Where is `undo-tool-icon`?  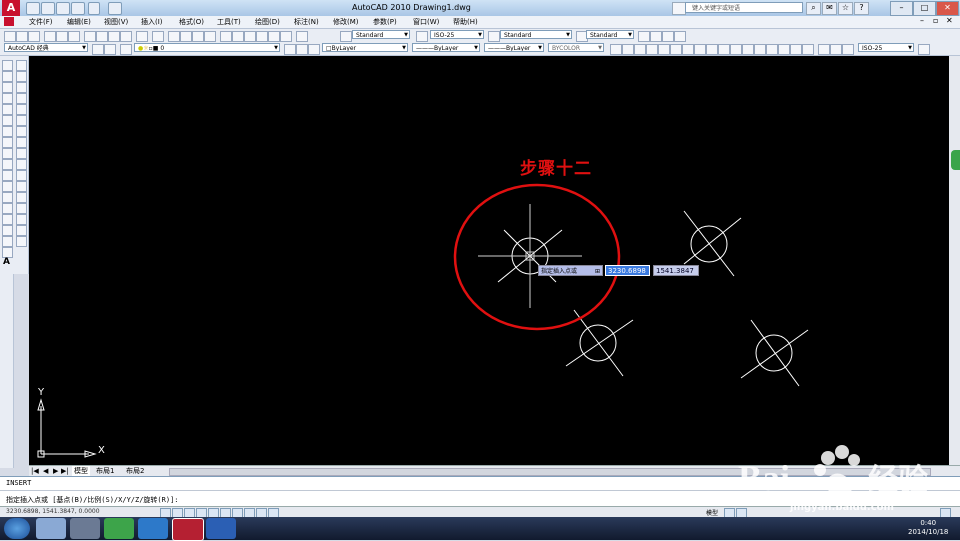 undo-tool-icon is located at coordinates (142, 36).